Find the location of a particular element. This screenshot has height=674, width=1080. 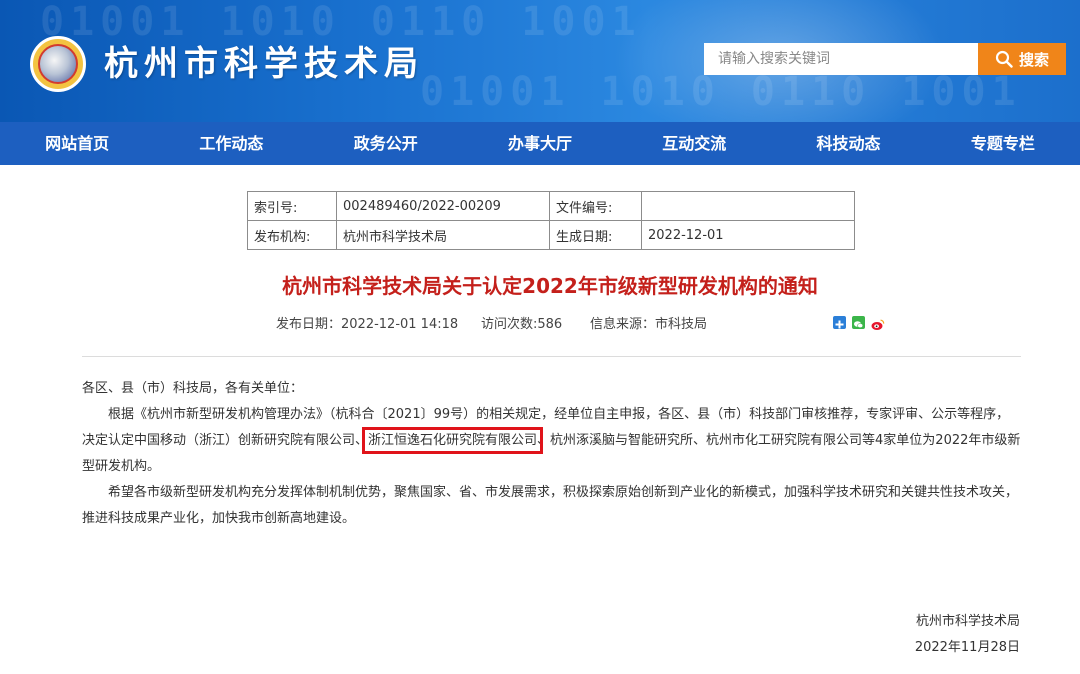

date-label: 生成日期: is located at coordinates (595, 235).